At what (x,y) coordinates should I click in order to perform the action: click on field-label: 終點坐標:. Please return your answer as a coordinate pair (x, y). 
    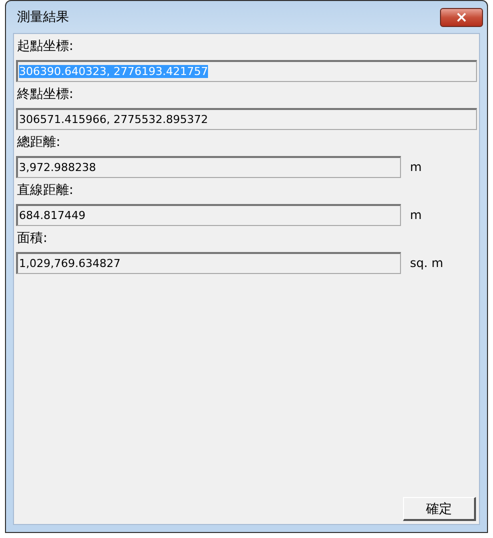
    Looking at the image, I should click on (45, 95).